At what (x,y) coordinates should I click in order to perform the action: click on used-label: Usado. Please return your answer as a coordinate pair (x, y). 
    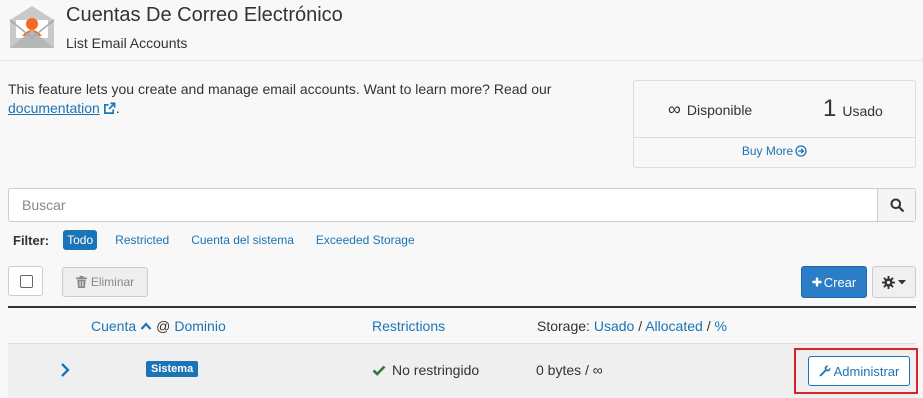
    Looking at the image, I should click on (862, 111).